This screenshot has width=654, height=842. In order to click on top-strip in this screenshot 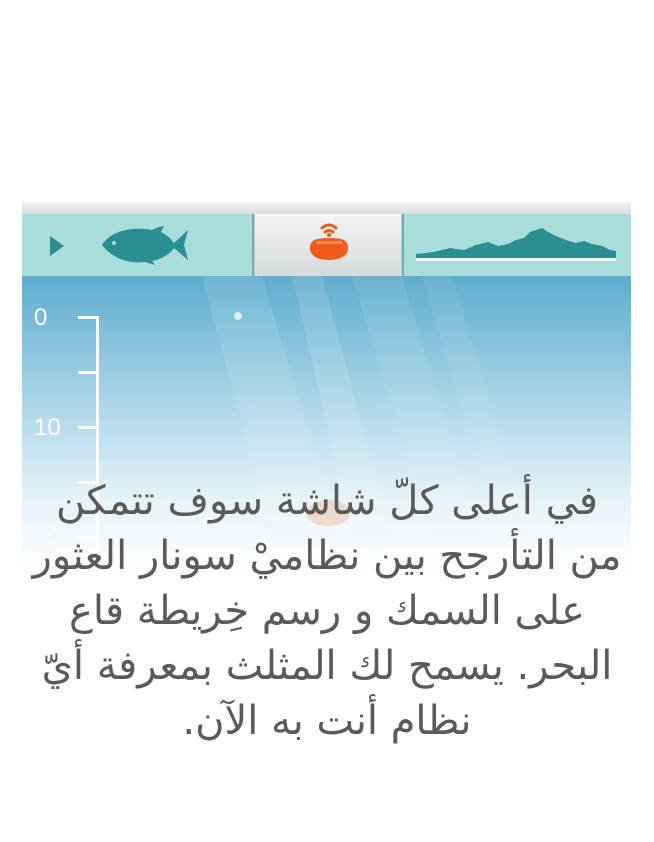, I will do `click(326, 208)`.